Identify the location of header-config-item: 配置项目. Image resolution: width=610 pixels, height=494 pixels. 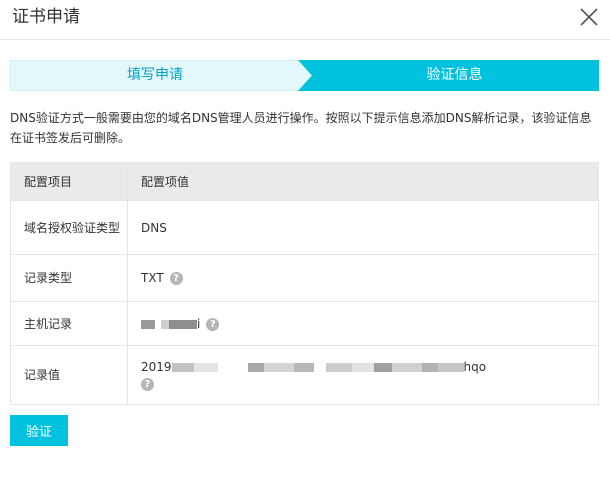
(69, 181).